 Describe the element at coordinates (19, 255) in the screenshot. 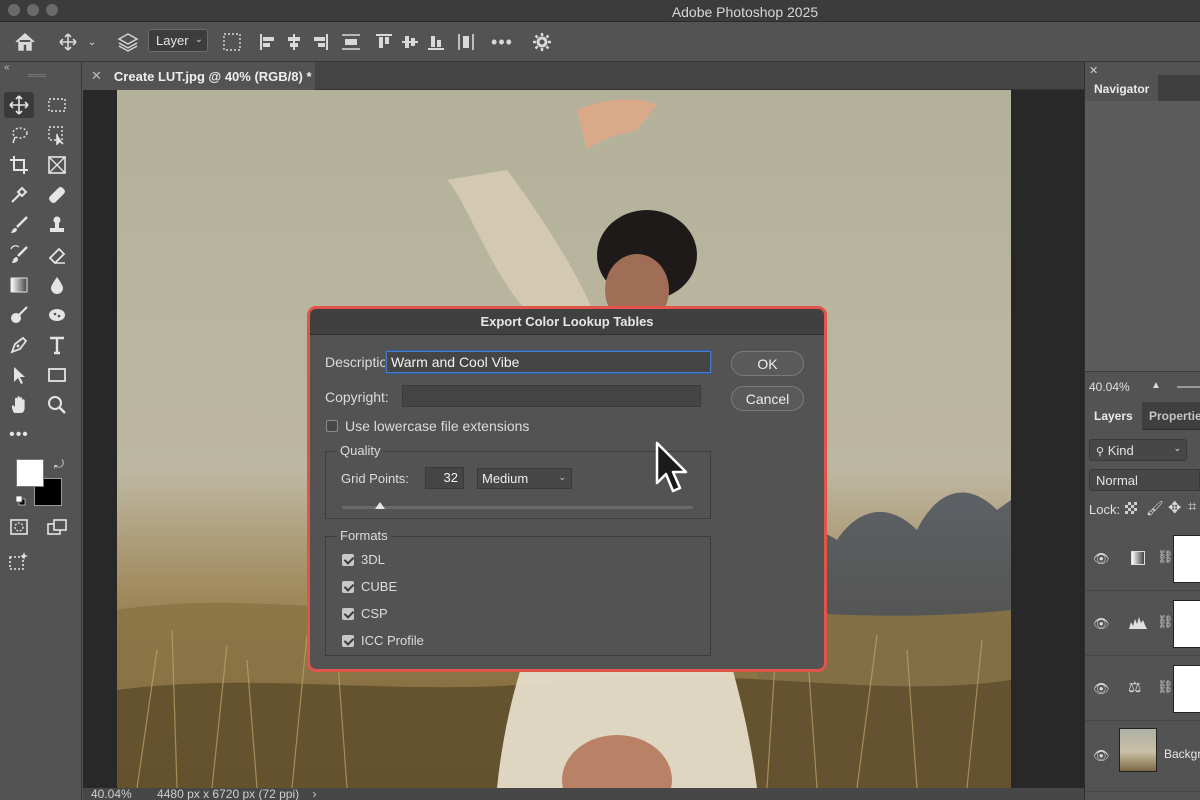

I see `history-brush-tool-icon` at that location.